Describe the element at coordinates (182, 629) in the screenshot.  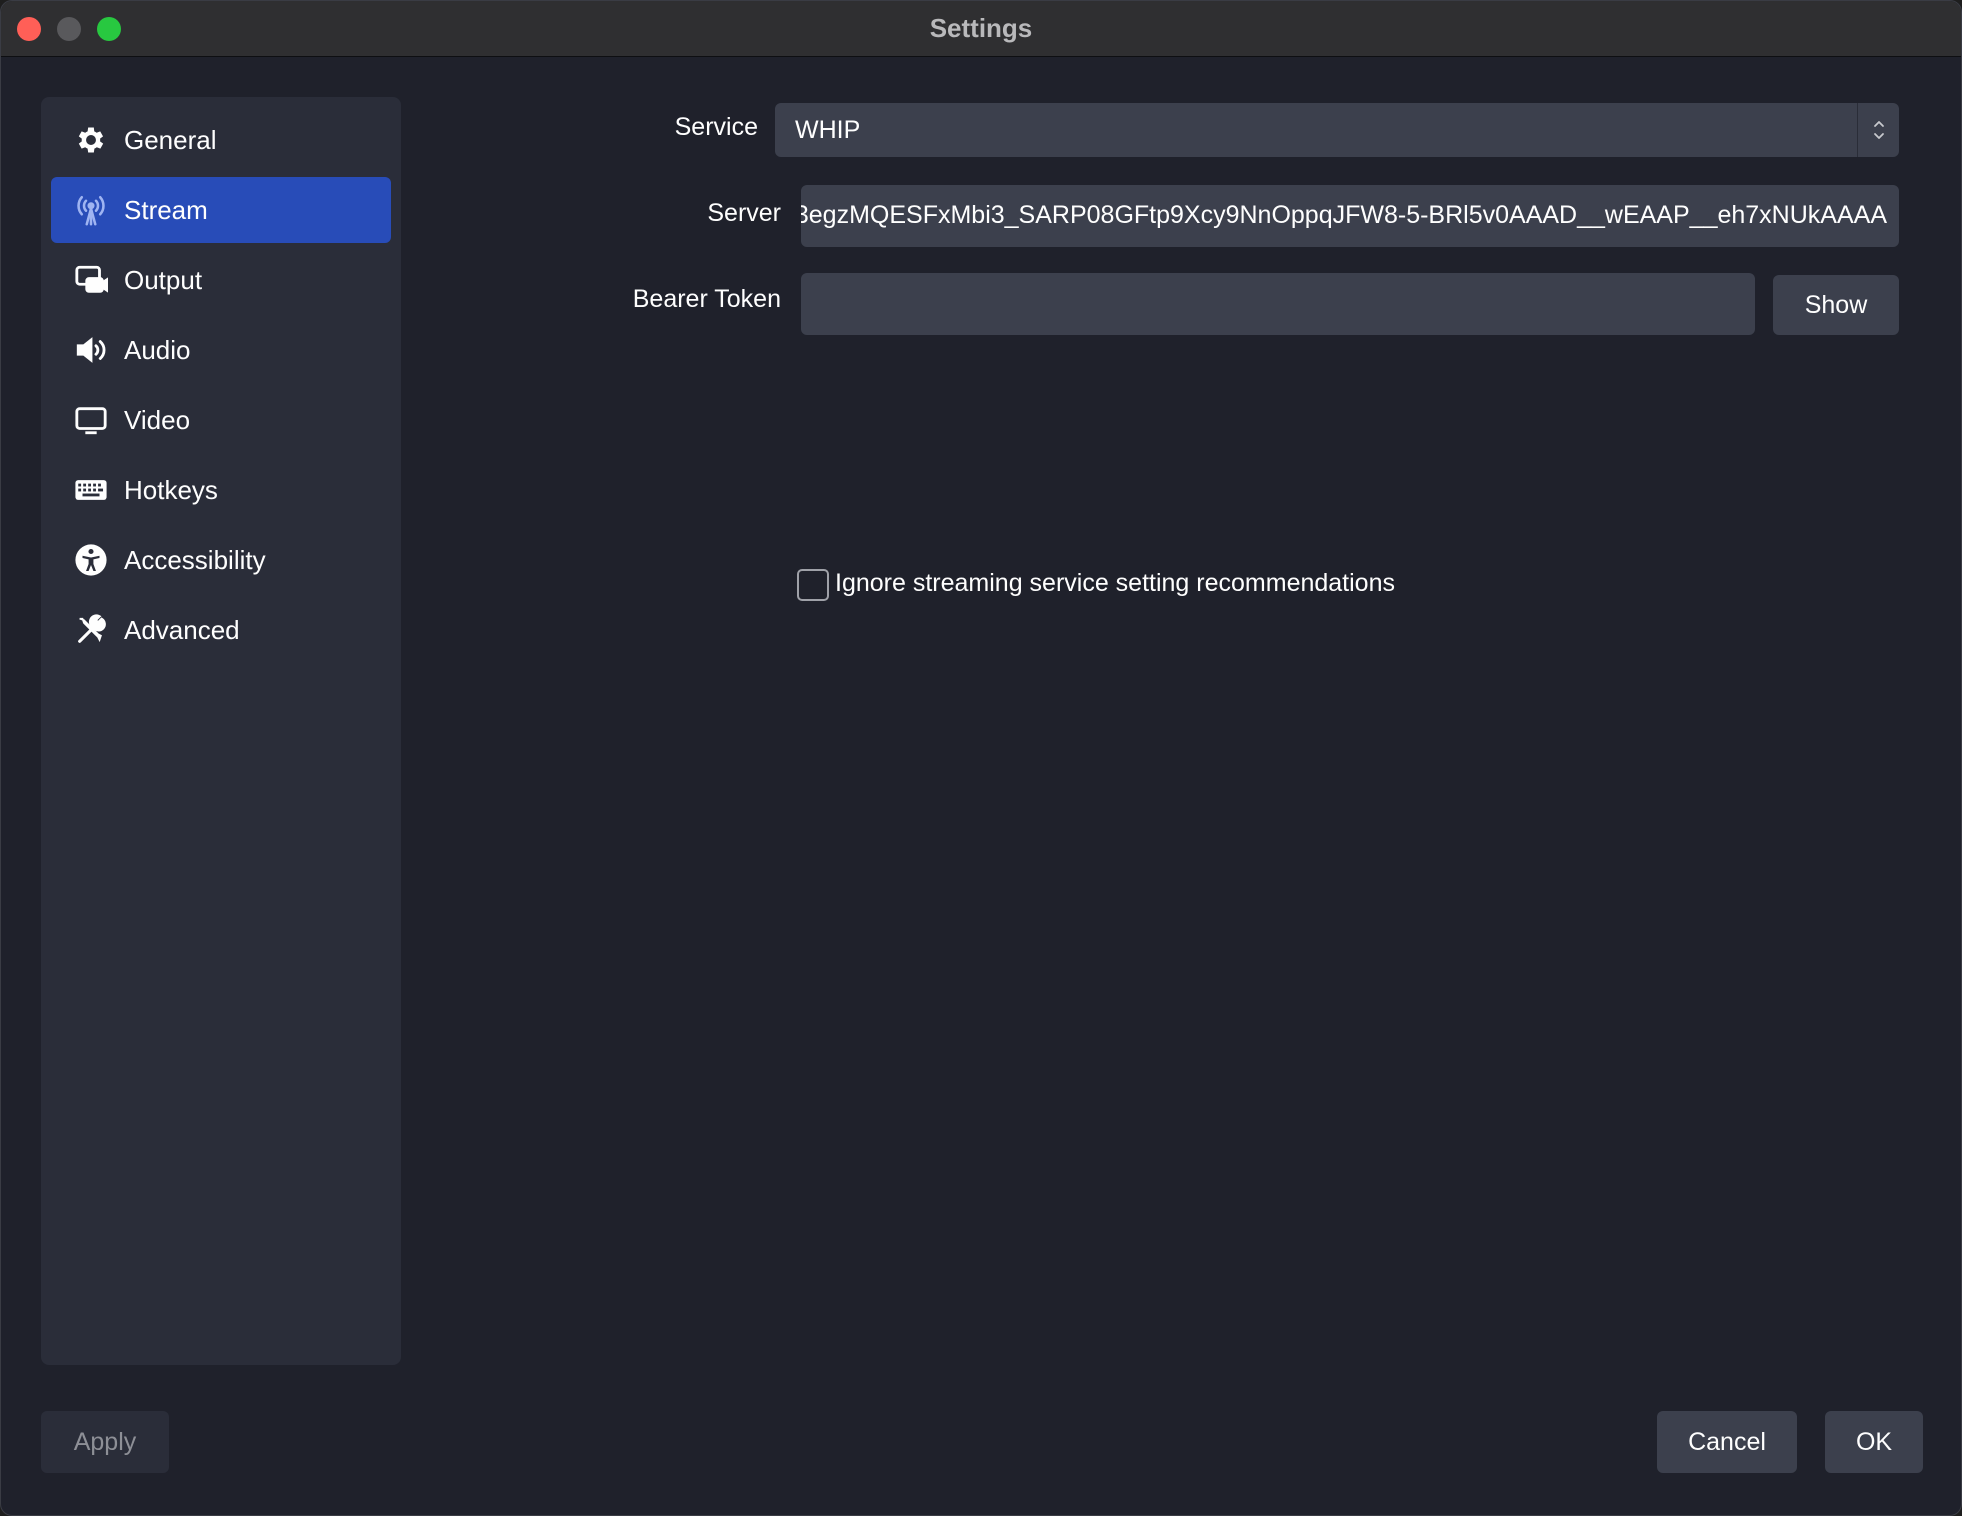
I see `sidebar-item-label: Advanced` at that location.